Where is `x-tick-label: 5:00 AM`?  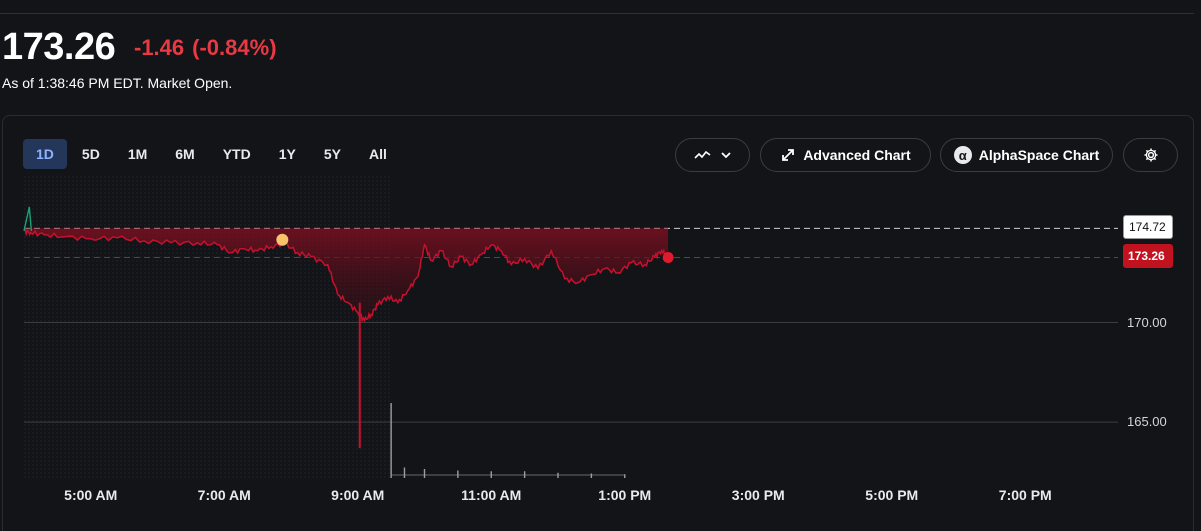 x-tick-label: 5:00 AM is located at coordinates (91, 495).